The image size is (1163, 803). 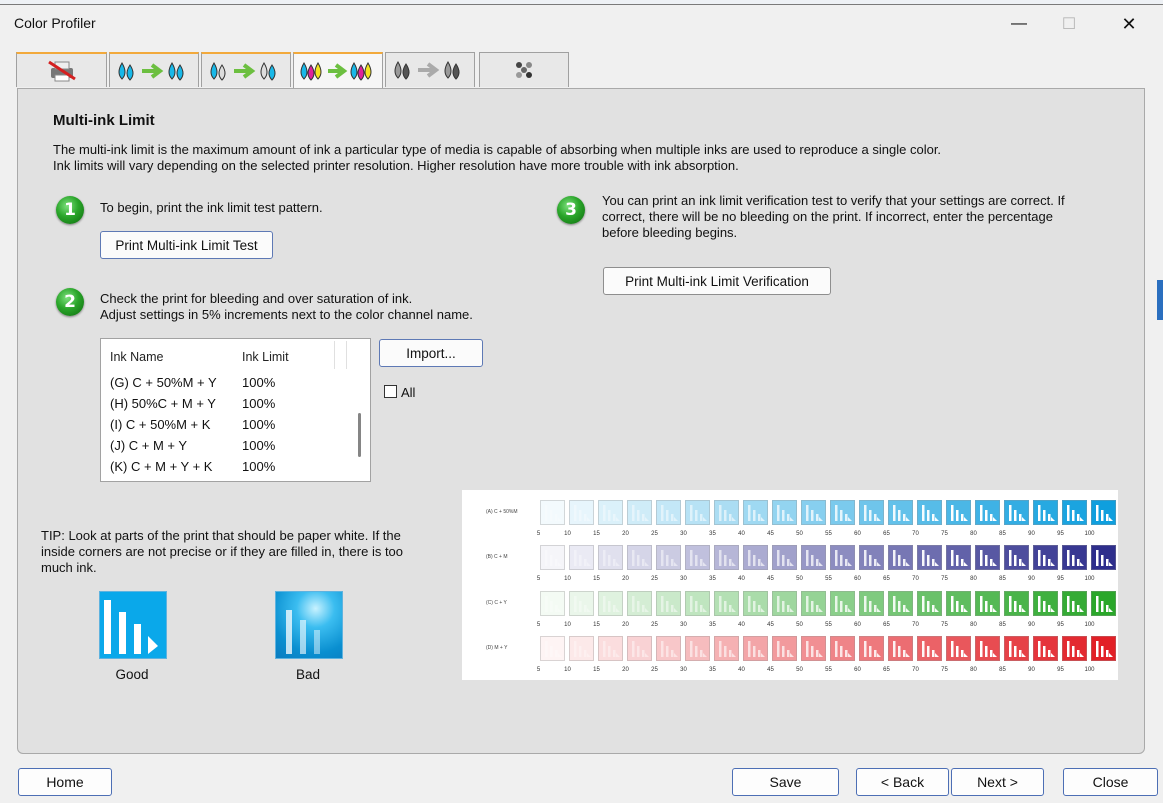 I want to click on next-button: Next >, so click(x=997, y=782).